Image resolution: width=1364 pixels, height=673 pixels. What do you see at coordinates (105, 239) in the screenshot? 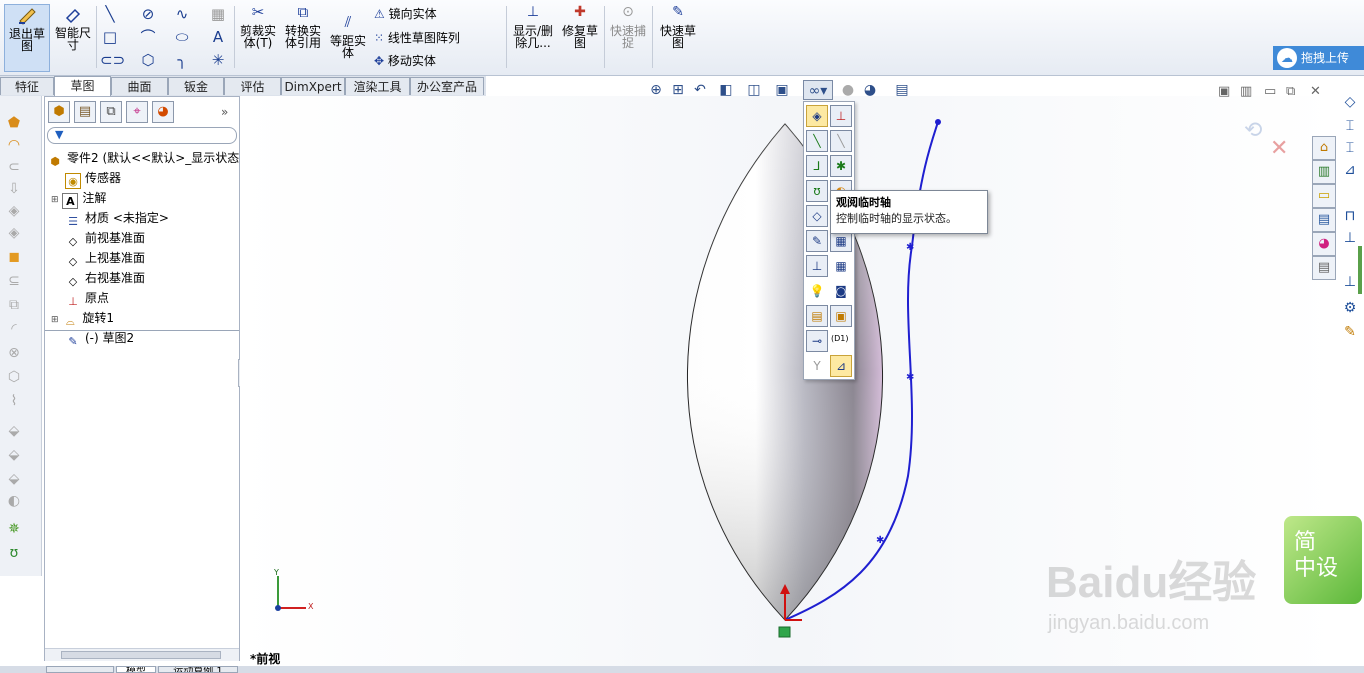
I see `tree-item-front-plane: ◇ 前视基准面` at bounding box center [105, 239].